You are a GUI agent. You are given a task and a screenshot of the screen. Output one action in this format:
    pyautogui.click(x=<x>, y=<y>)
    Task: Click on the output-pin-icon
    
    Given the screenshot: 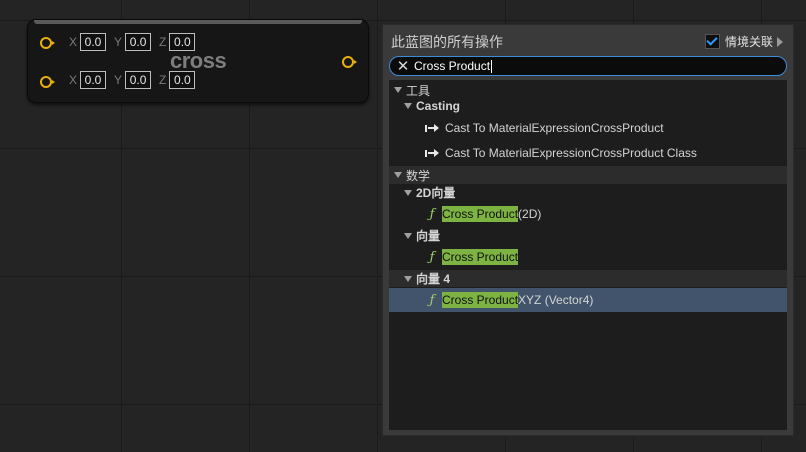 What is the action you would take?
    pyautogui.click(x=349, y=62)
    